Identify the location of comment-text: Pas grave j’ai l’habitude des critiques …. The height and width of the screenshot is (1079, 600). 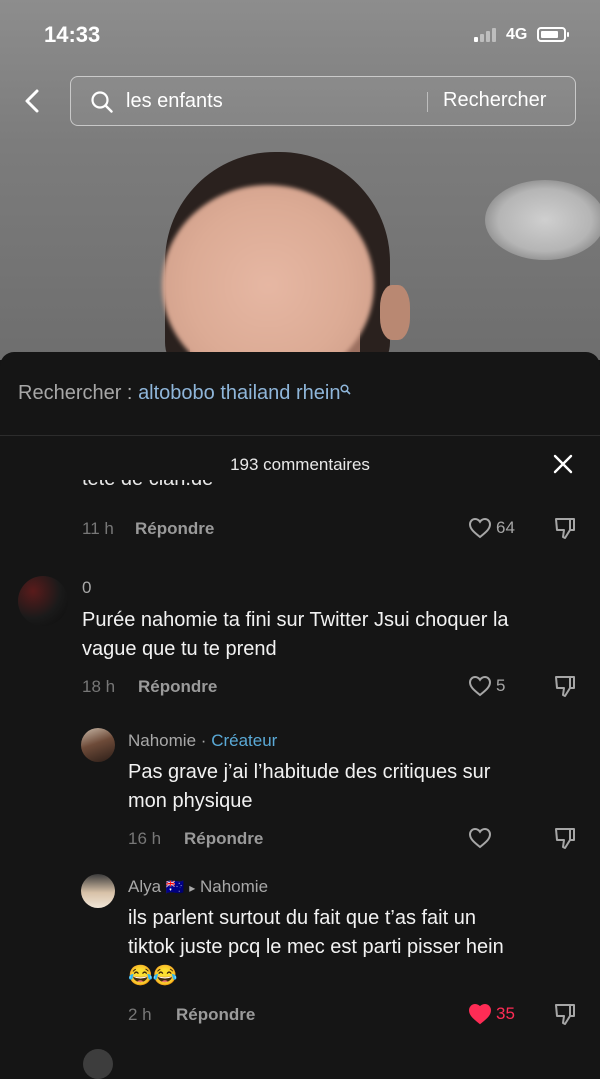
(309, 787).